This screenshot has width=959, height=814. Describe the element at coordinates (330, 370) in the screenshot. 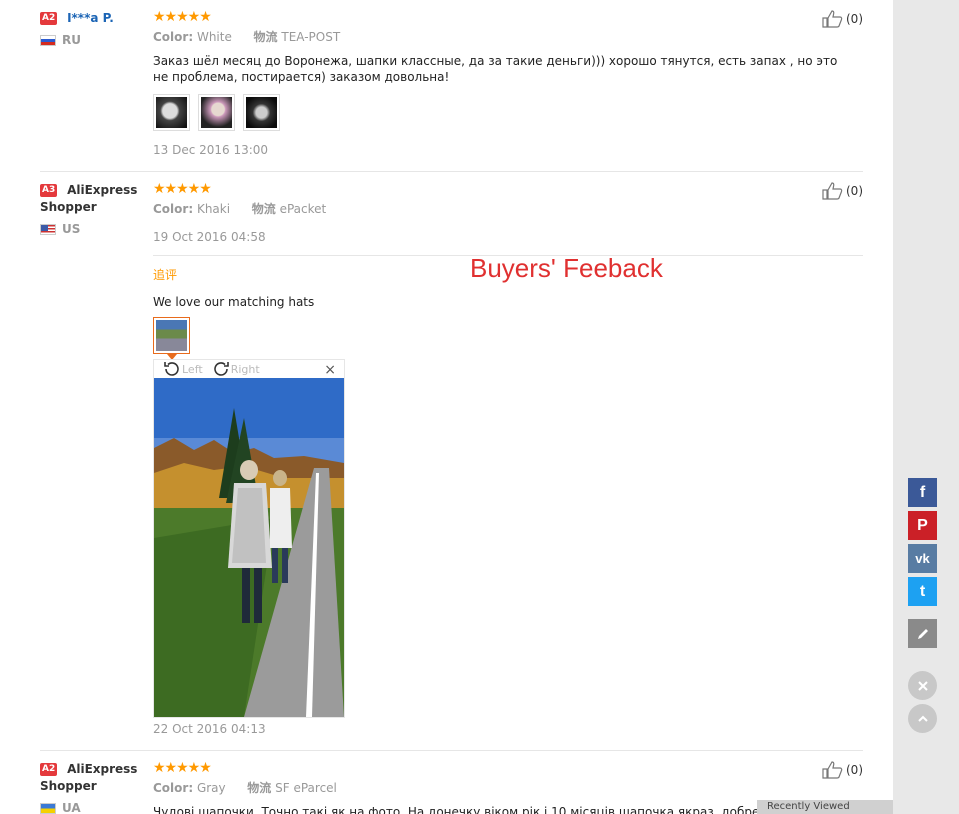

I see `close-icon: ×` at that location.